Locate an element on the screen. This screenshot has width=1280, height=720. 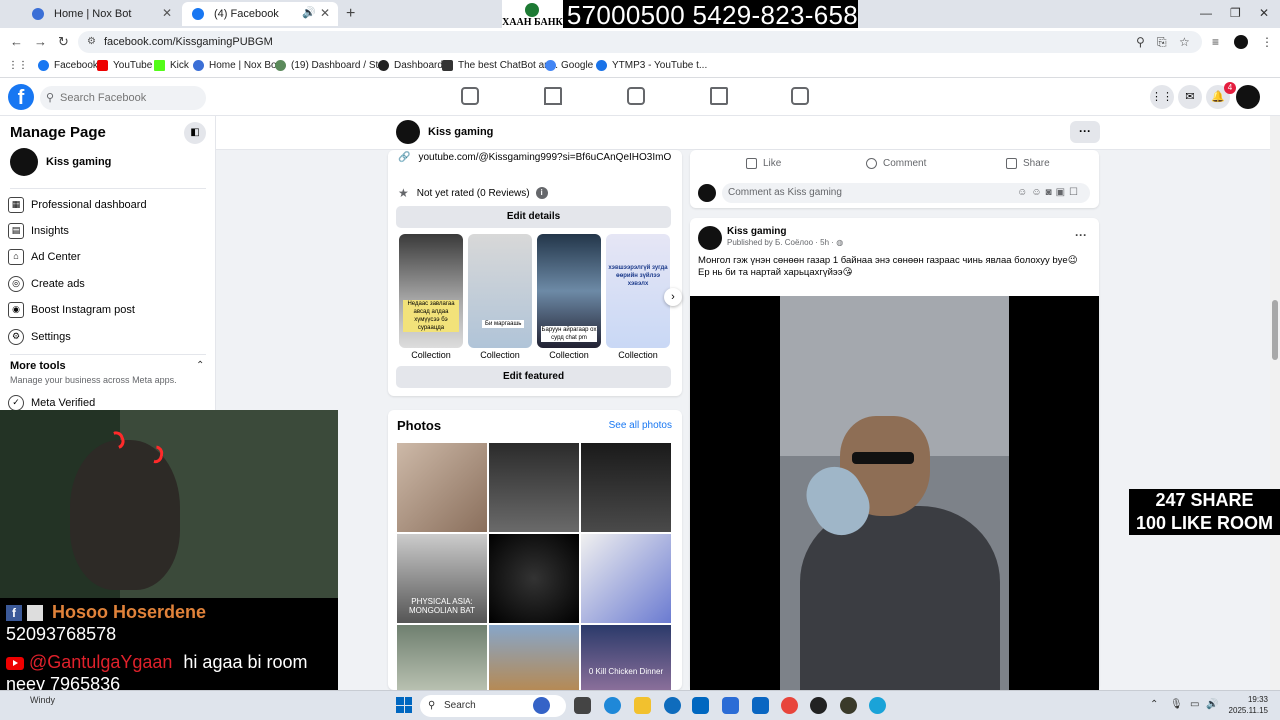
site-info-icon: ⚙ is located at coordinates (91, 41).